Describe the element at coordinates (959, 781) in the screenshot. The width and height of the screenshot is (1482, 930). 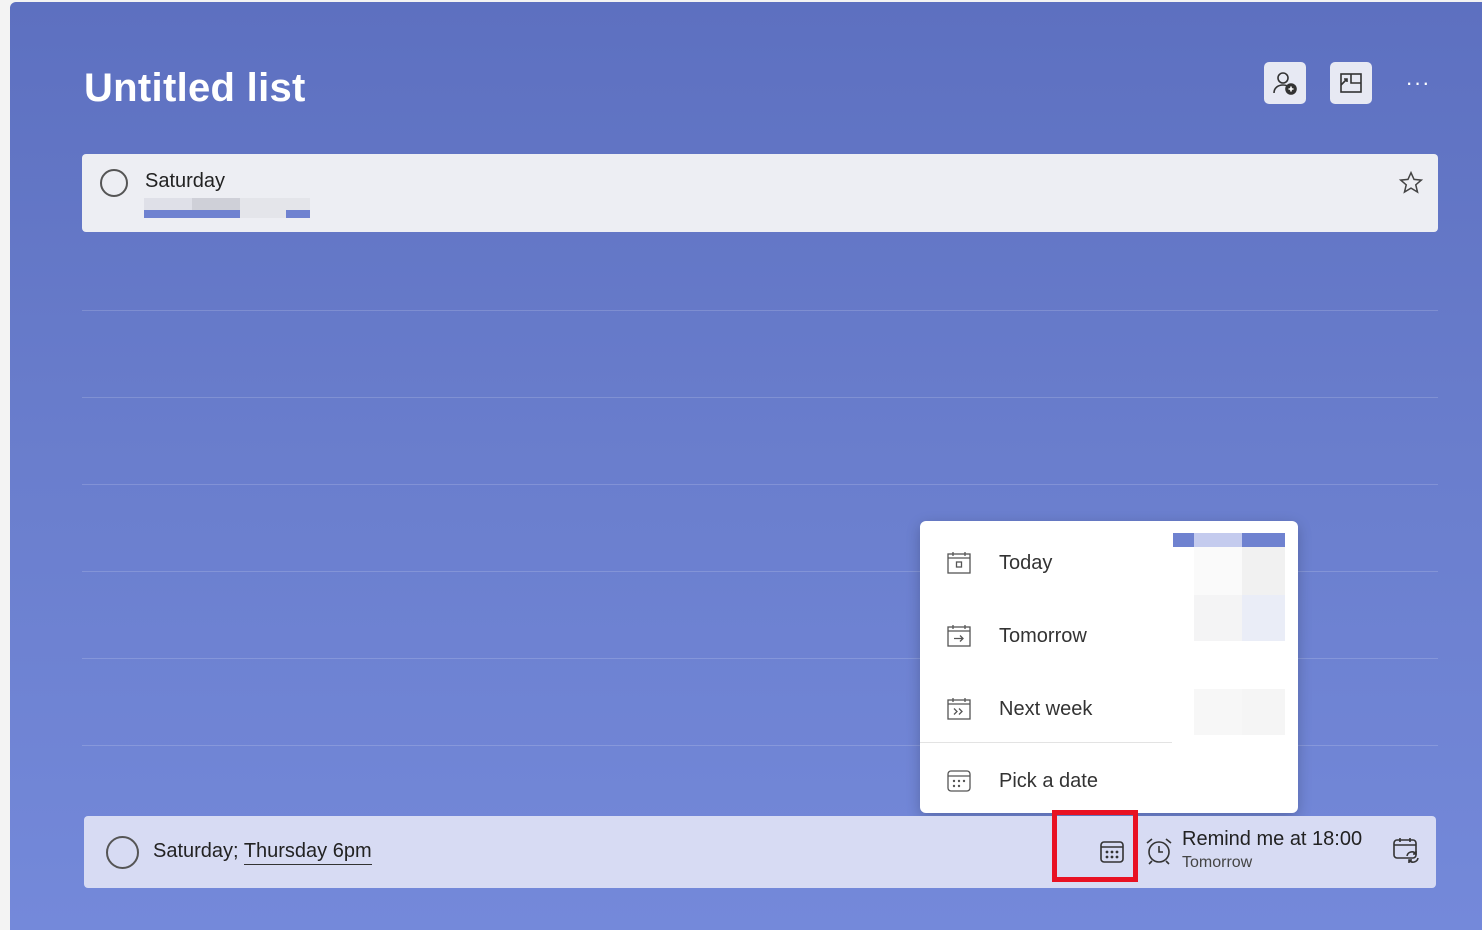
I see `calendar-pick-icon` at that location.